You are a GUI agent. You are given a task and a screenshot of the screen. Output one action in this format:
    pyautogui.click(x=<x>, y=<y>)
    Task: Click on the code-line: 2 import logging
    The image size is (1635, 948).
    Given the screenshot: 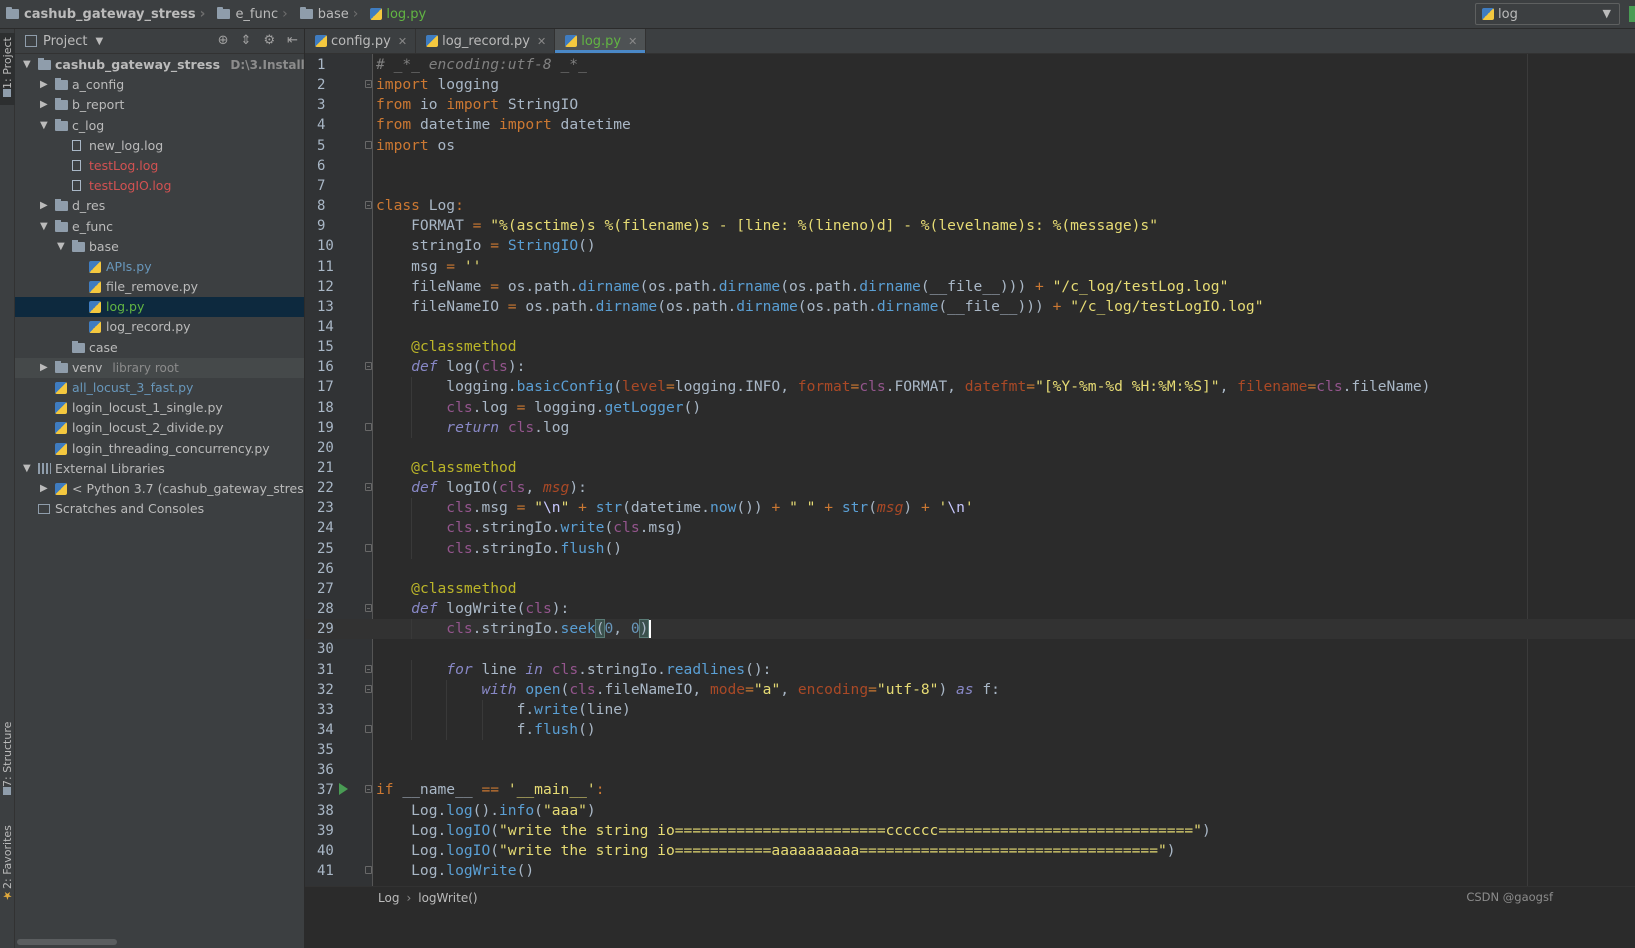 What is the action you would take?
    pyautogui.click(x=970, y=85)
    